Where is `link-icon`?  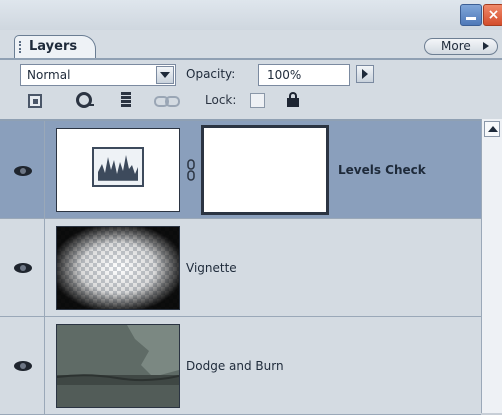 link-icon is located at coordinates (167, 101).